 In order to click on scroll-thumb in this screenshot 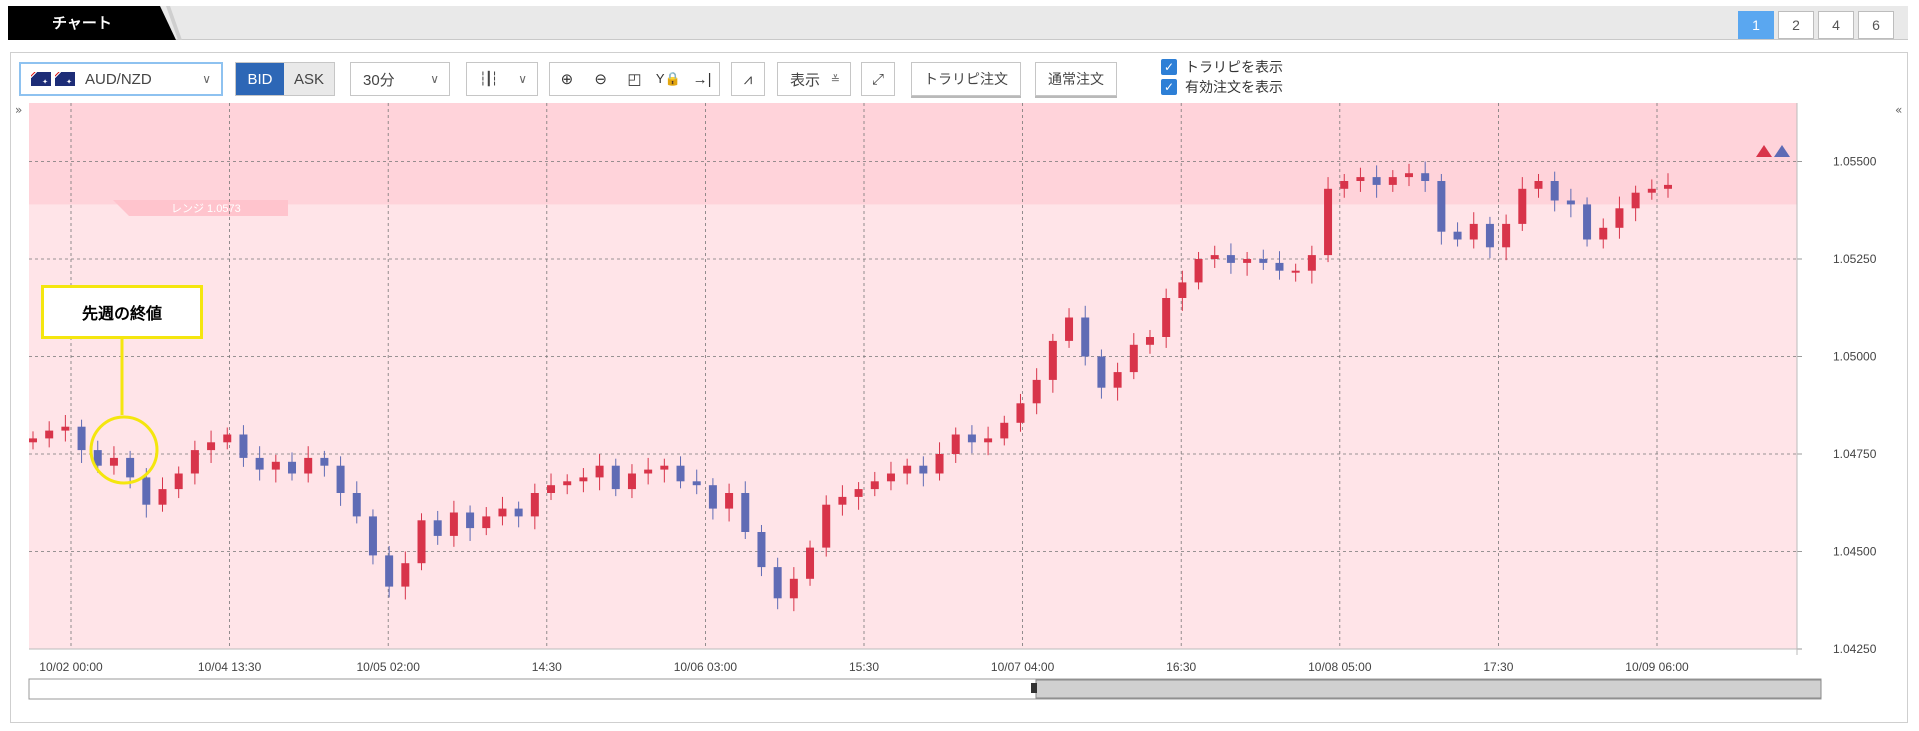, I will do `click(1428, 689)`.